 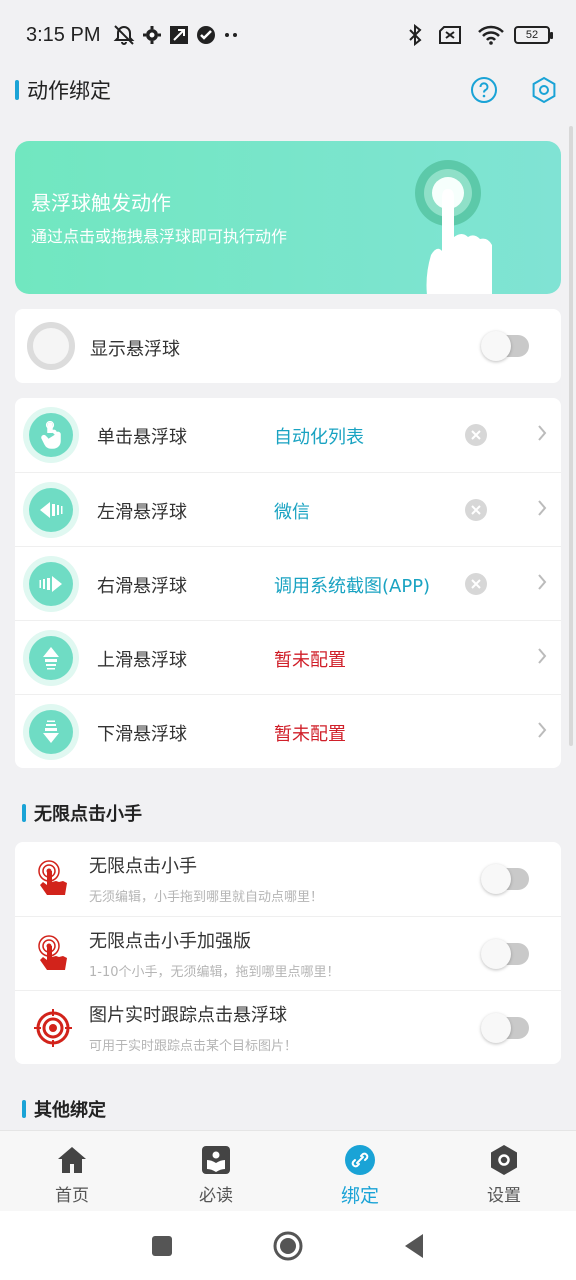 I want to click on section-heading-other: 其他绑定, so click(x=64, y=1109).